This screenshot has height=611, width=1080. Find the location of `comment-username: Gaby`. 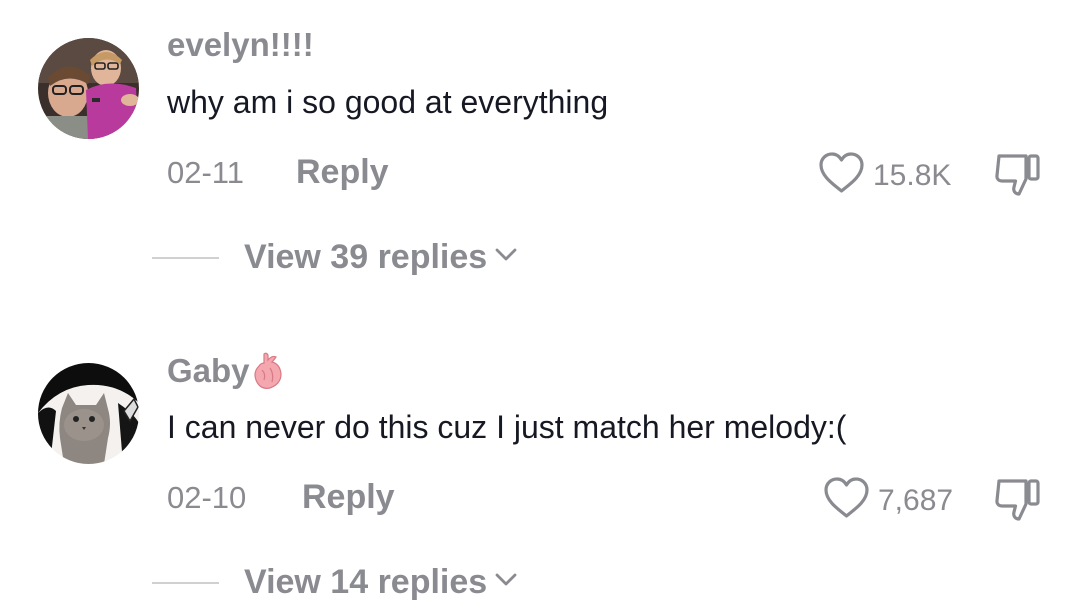

comment-username: Gaby is located at coordinates (225, 371).